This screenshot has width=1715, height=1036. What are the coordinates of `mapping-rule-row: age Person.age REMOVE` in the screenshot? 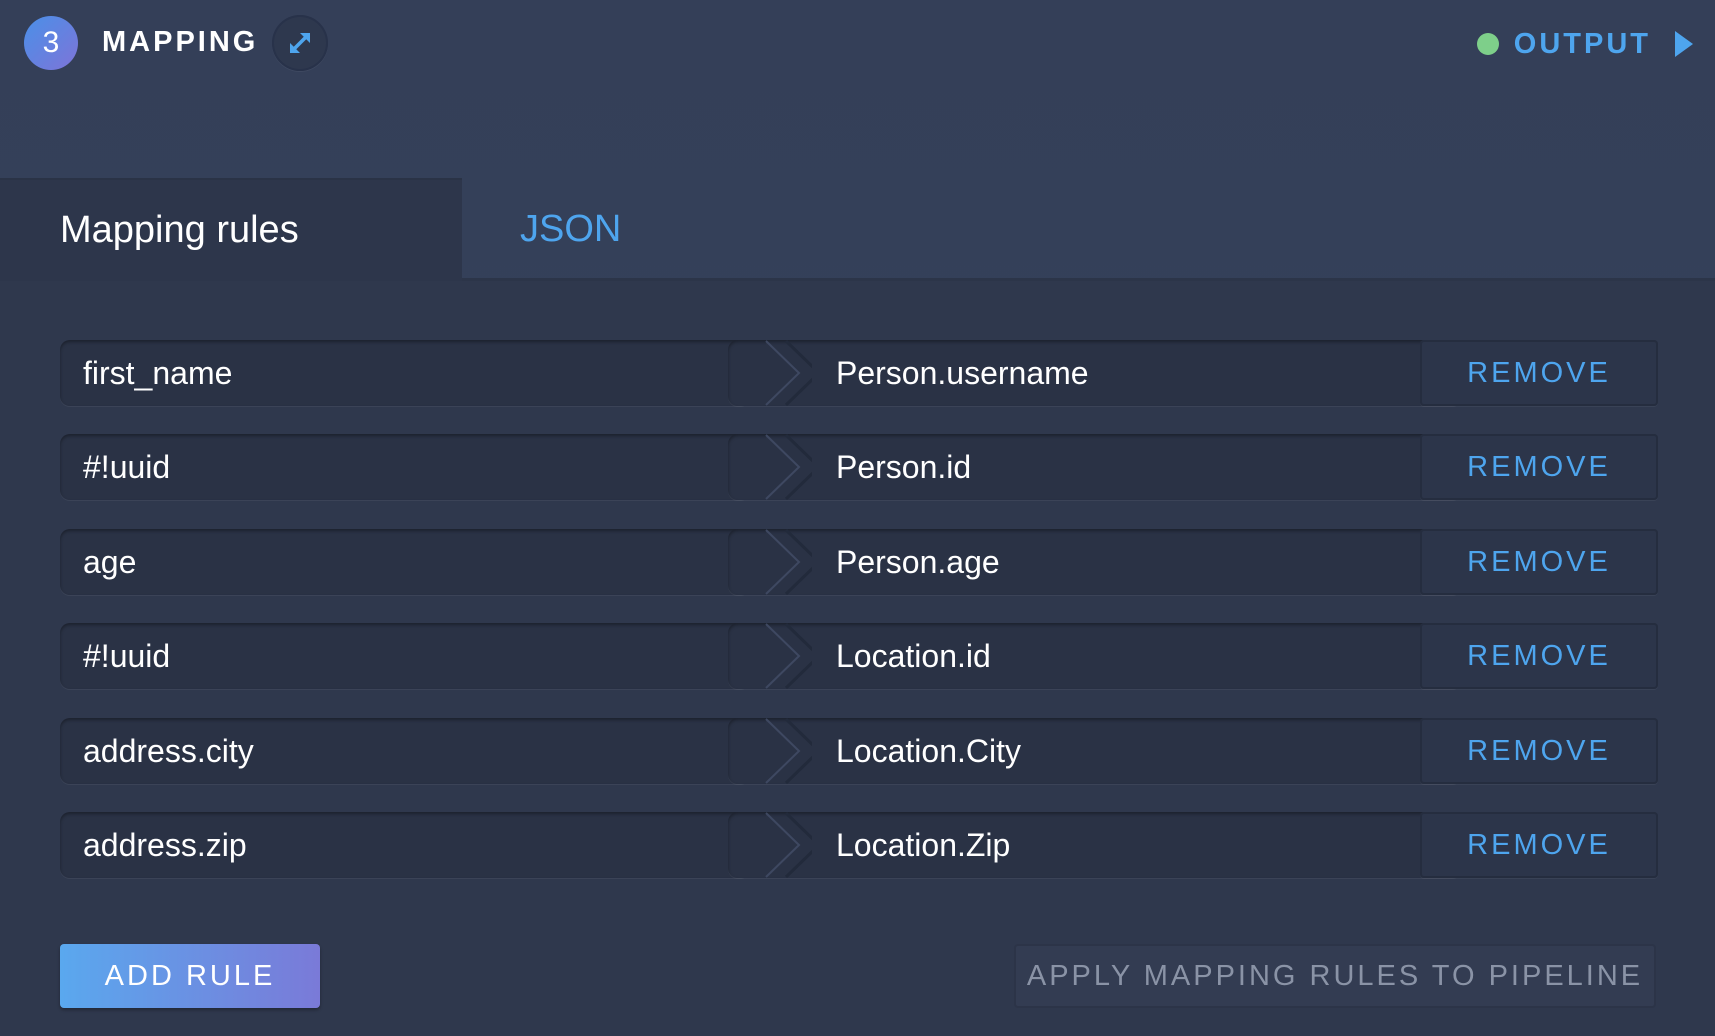 It's located at (860, 562).